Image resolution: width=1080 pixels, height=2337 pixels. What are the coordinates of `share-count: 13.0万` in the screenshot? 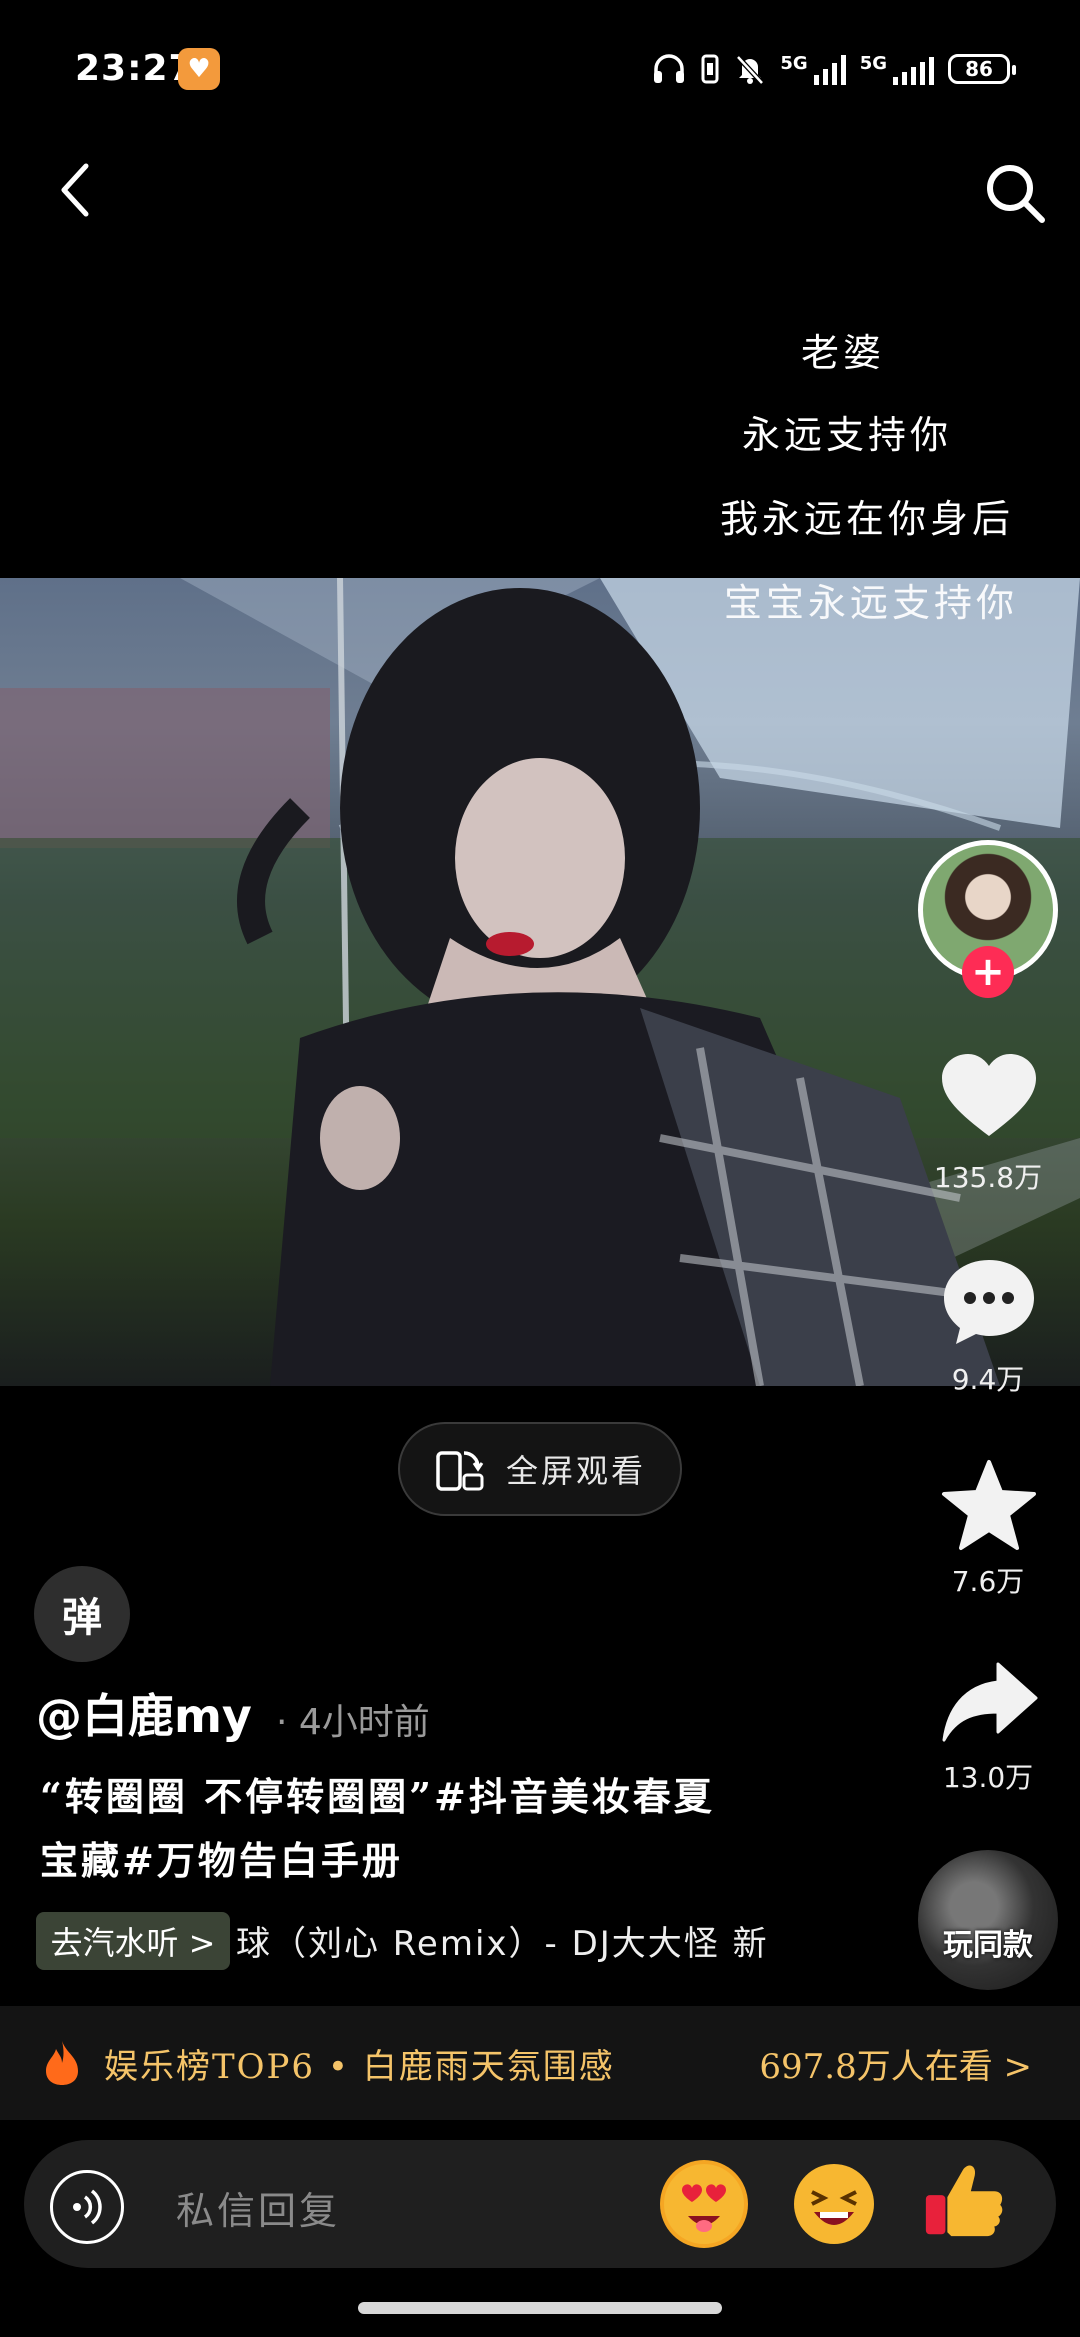 It's located at (988, 1777).